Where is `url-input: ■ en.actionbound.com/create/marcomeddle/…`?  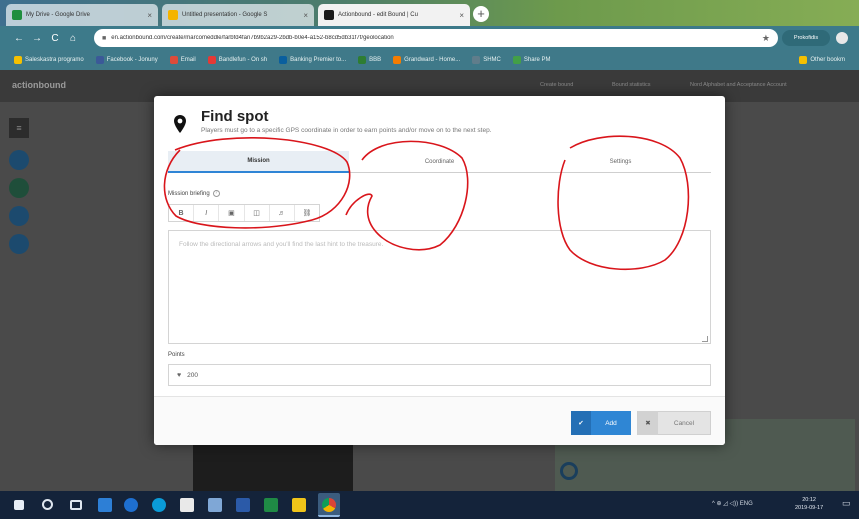
url-input: ■ en.actionbound.com/create/marcomeddle/… is located at coordinates (436, 38).